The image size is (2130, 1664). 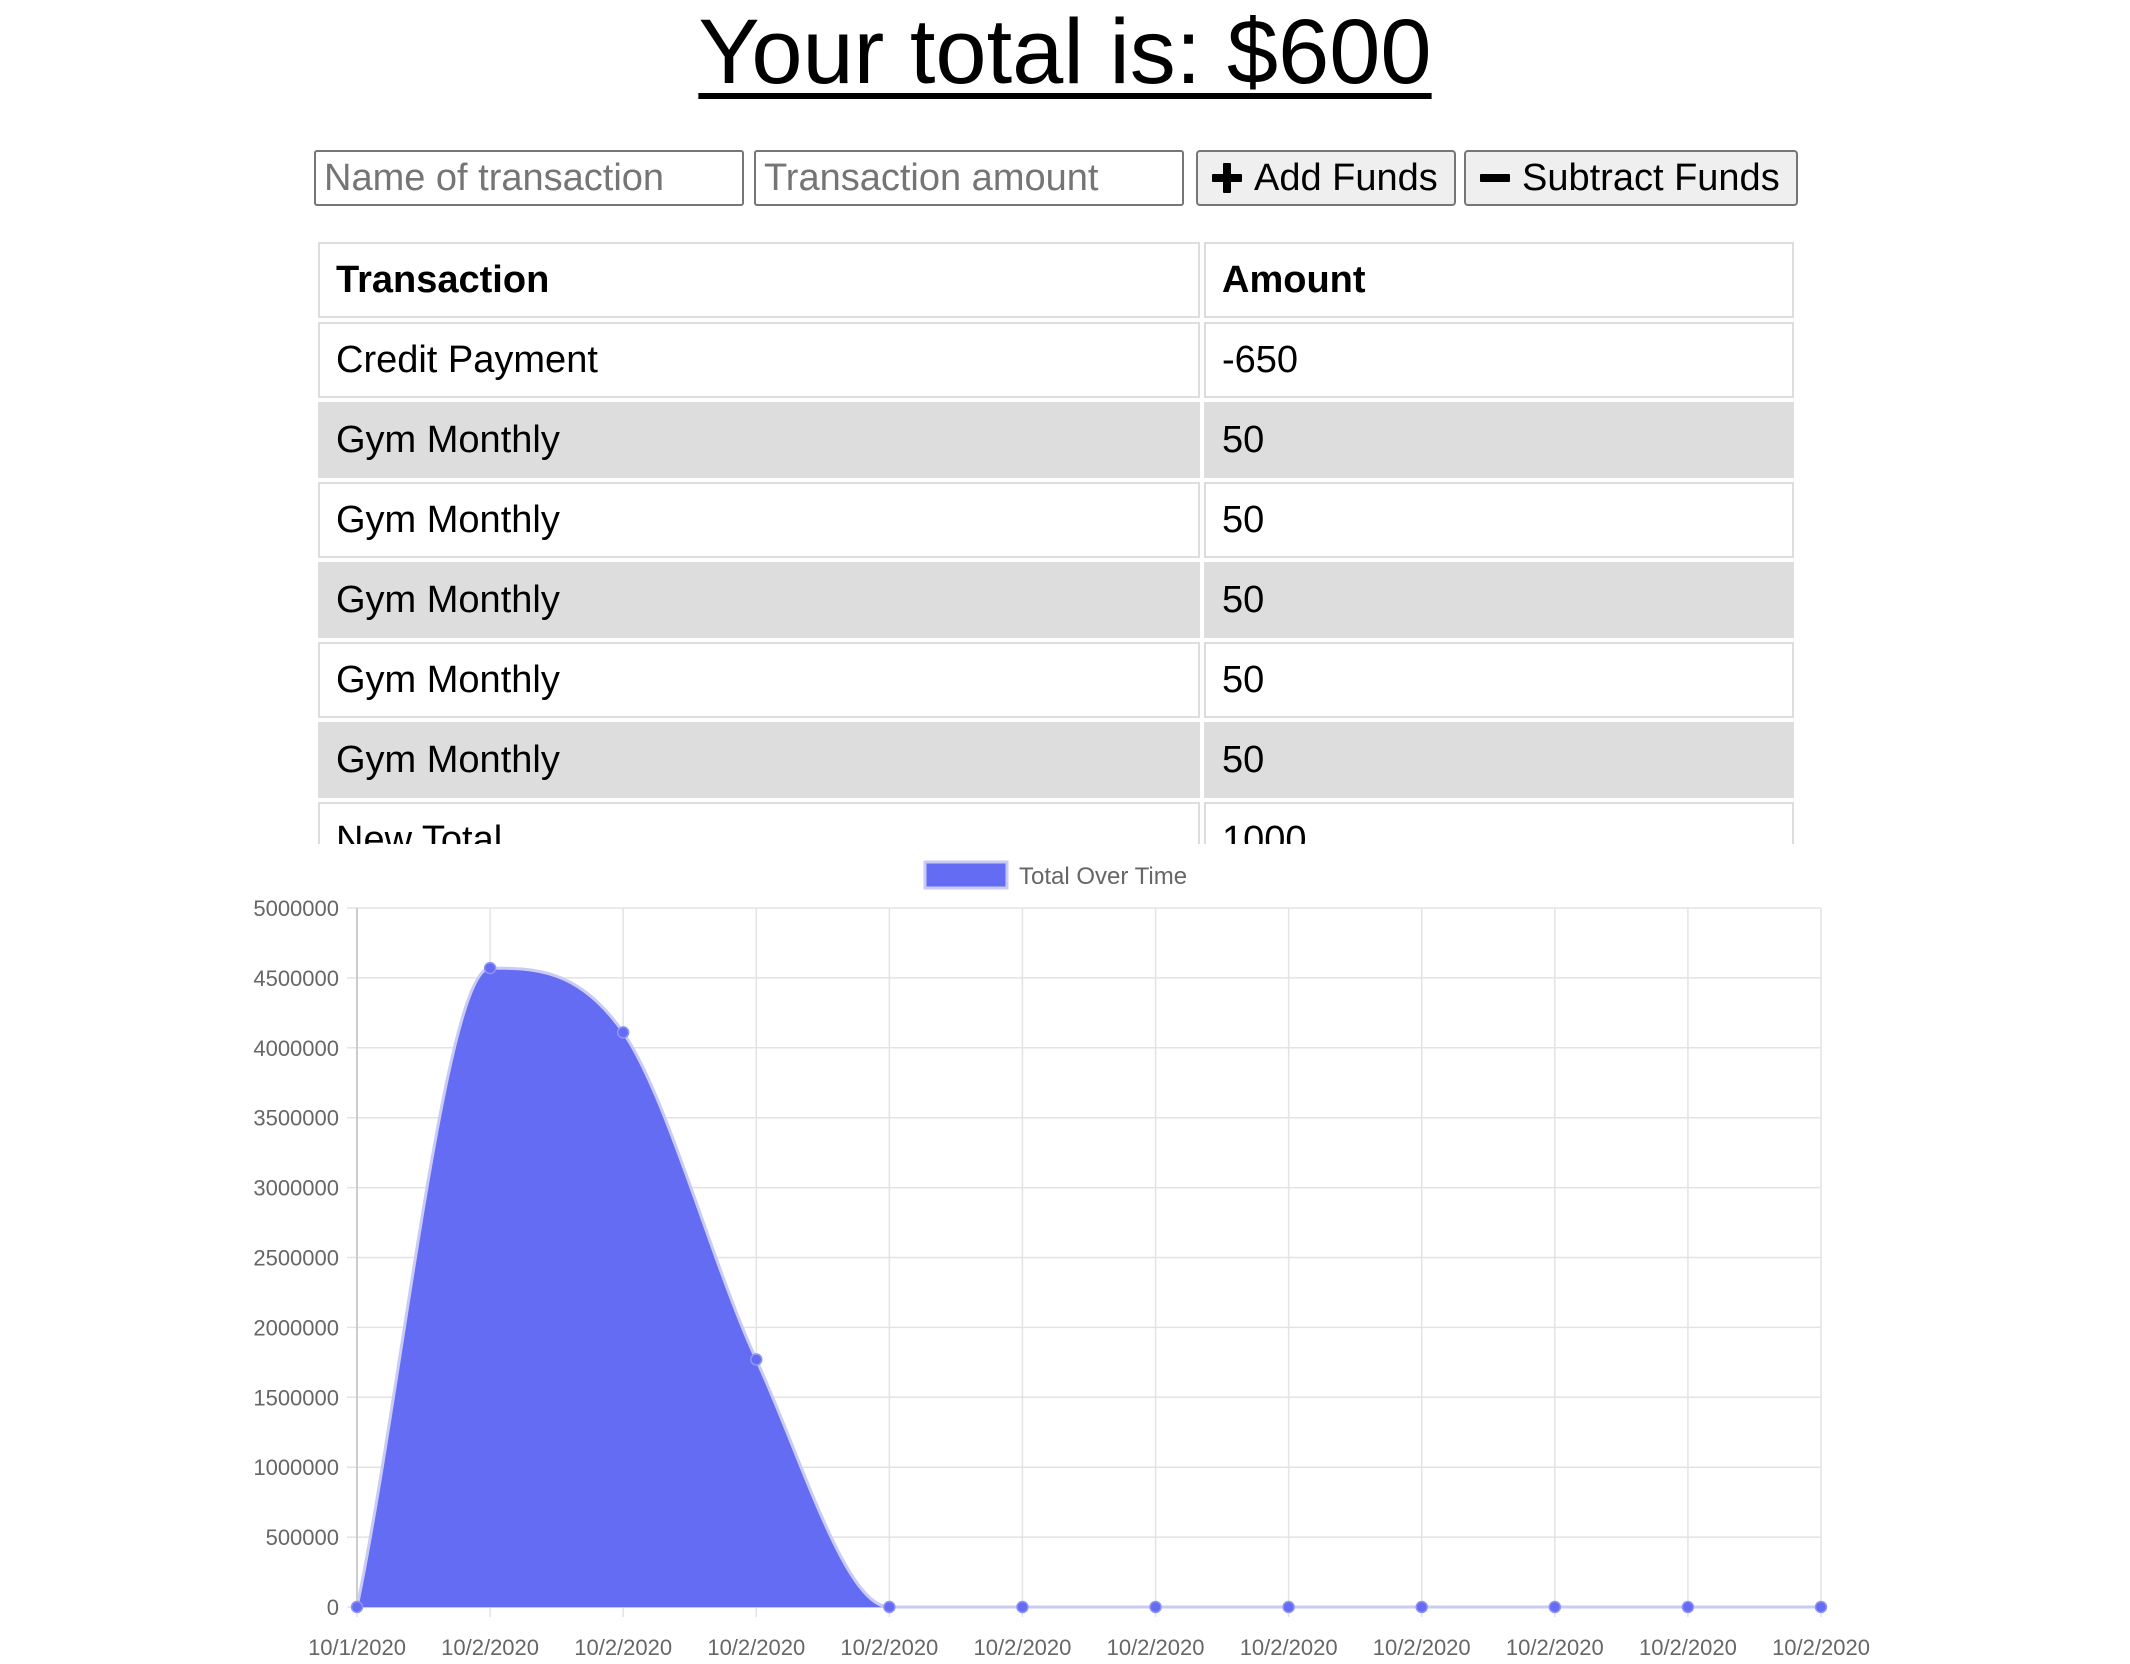 What do you see at coordinates (1103, 876) in the screenshot?
I see `legend-label: Total Over Time` at bounding box center [1103, 876].